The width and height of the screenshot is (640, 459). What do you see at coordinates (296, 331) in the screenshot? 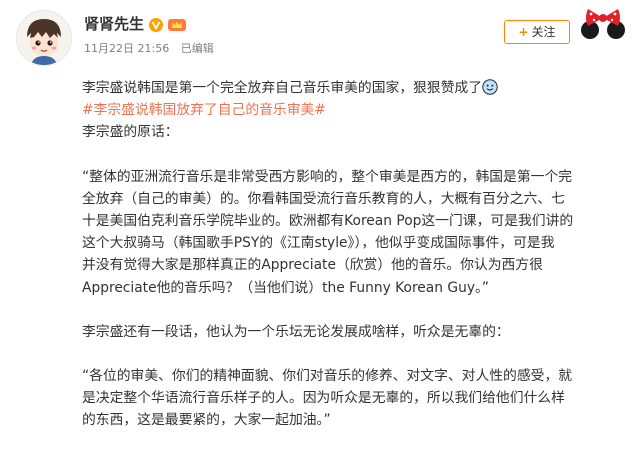
I see `post-line: 李宗盛还有一段话，他认为一个乐坛无论发展成啥样，听众是无辜的：` at bounding box center [296, 331].